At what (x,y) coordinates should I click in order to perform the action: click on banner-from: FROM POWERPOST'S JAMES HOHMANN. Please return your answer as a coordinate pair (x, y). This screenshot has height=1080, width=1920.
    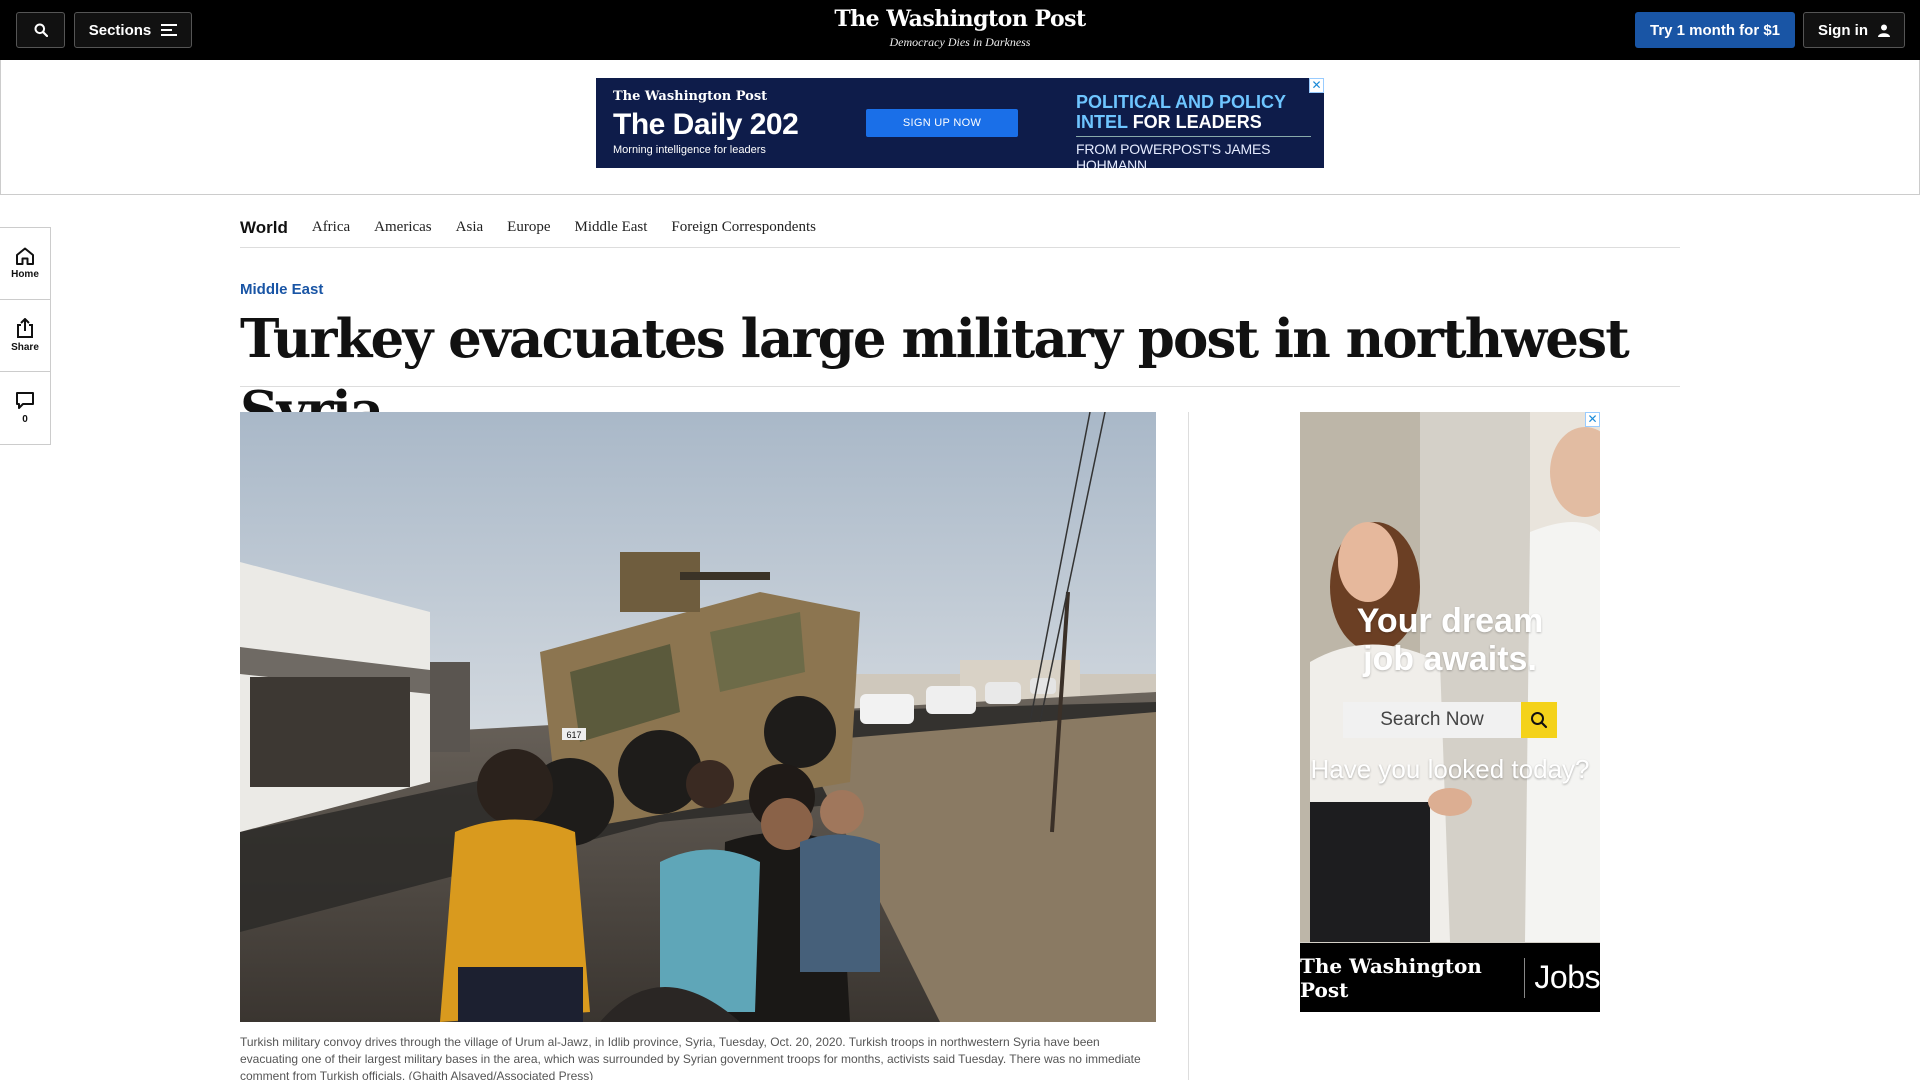
    Looking at the image, I should click on (1173, 154).